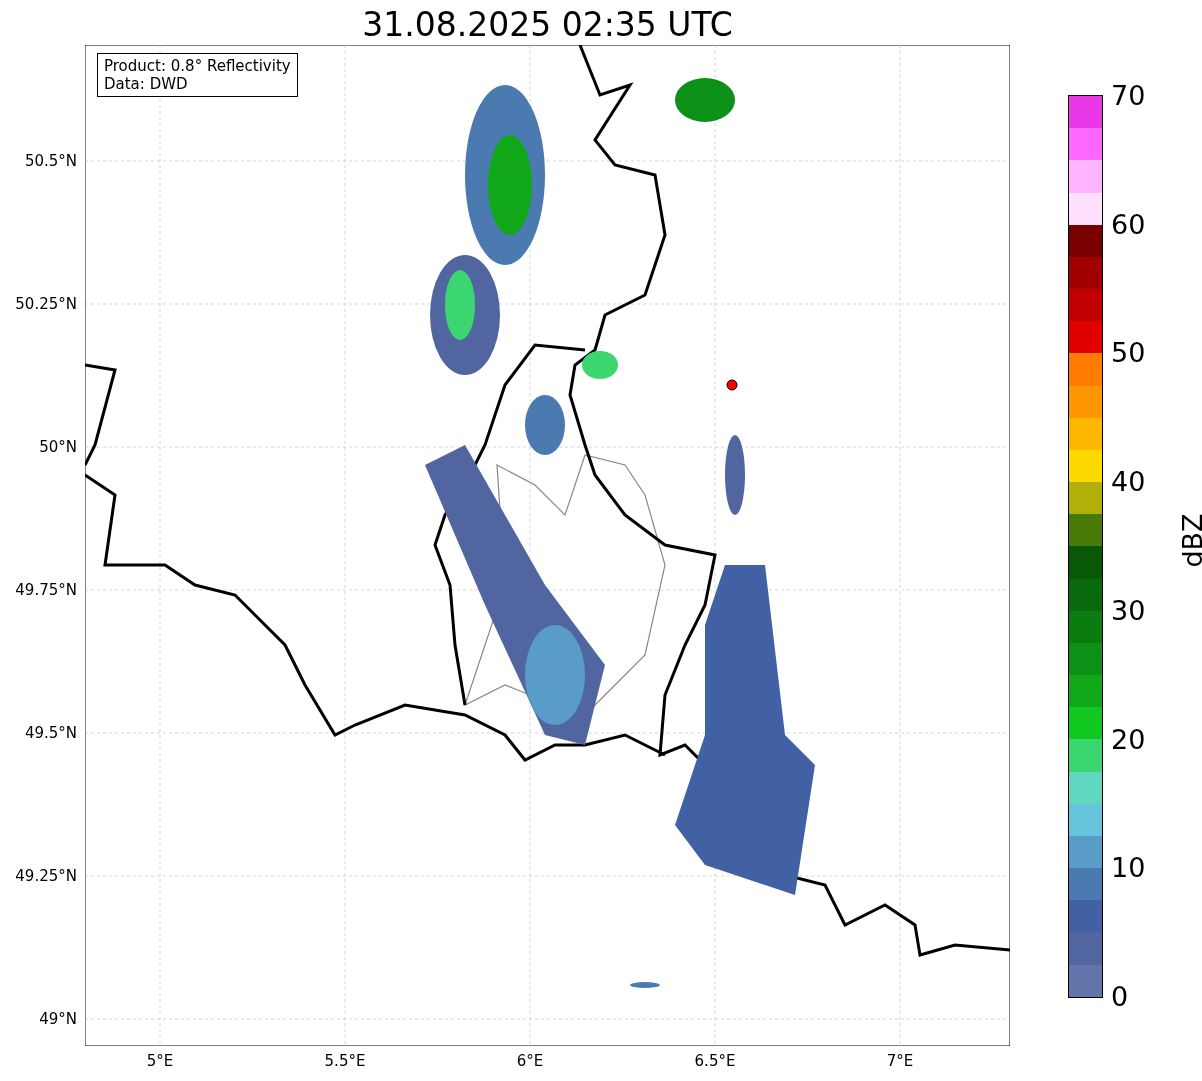  Describe the element at coordinates (58, 1019) in the screenshot. I see `latitude-tick-label: 49°N` at that location.